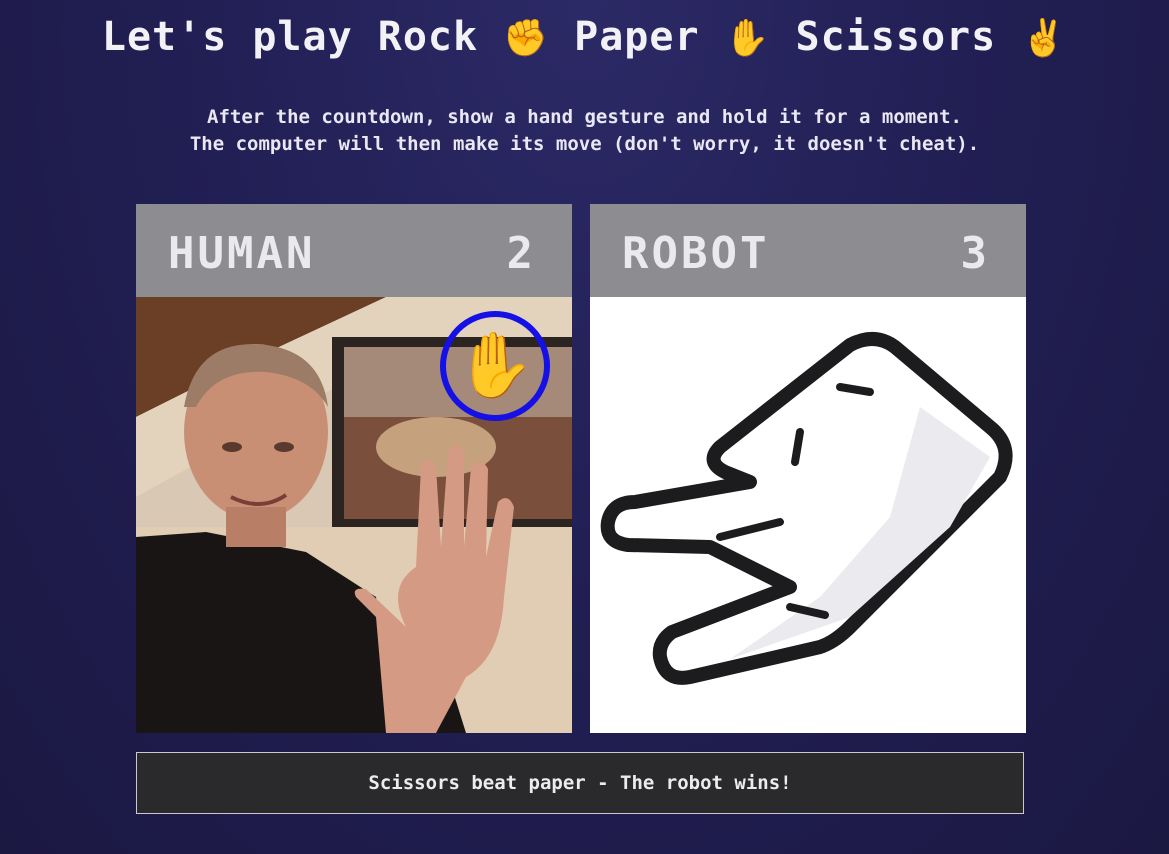 The height and width of the screenshot is (854, 1169). Describe the element at coordinates (975, 253) in the screenshot. I see `robot-score: 3` at that location.